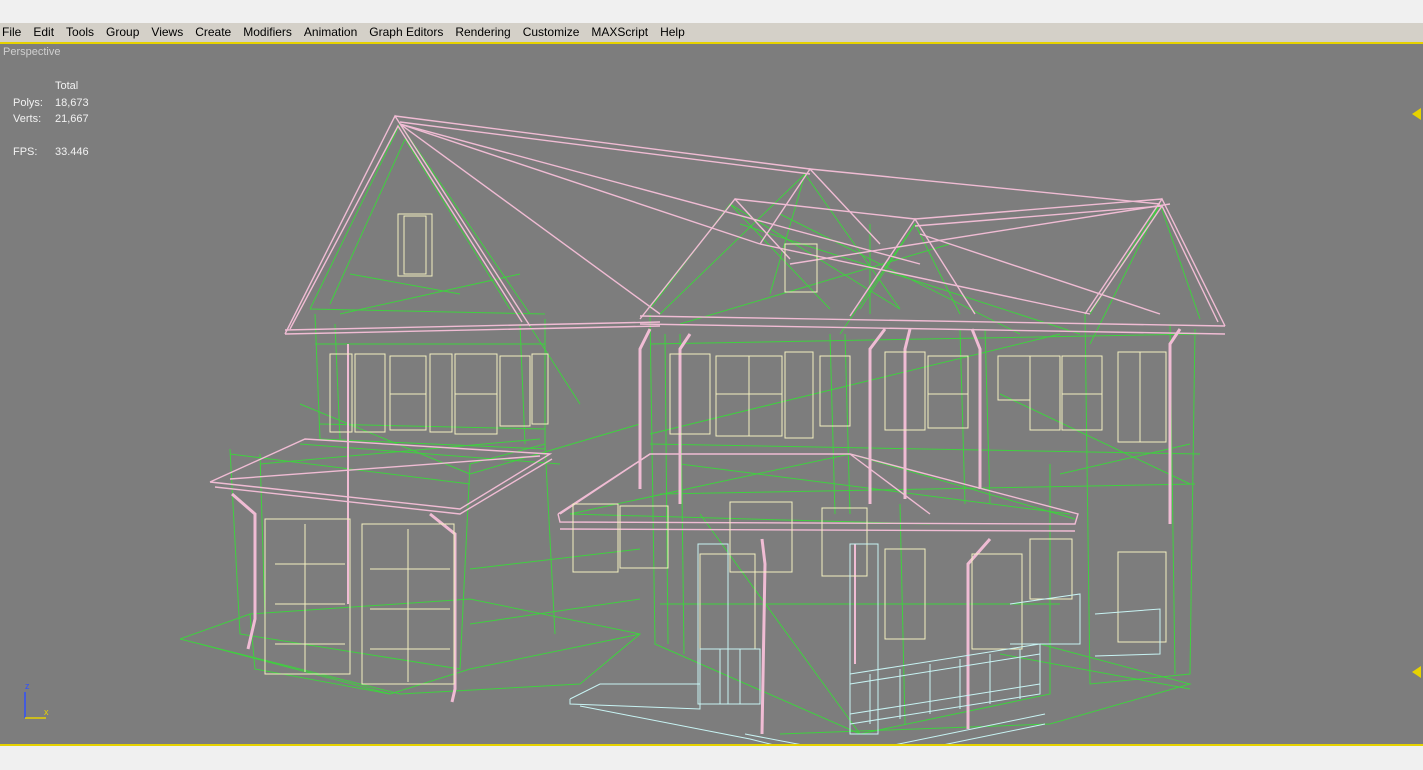 The image size is (1423, 770). What do you see at coordinates (406, 32) in the screenshot?
I see `menu-graph-editors: Graph Editors` at bounding box center [406, 32].